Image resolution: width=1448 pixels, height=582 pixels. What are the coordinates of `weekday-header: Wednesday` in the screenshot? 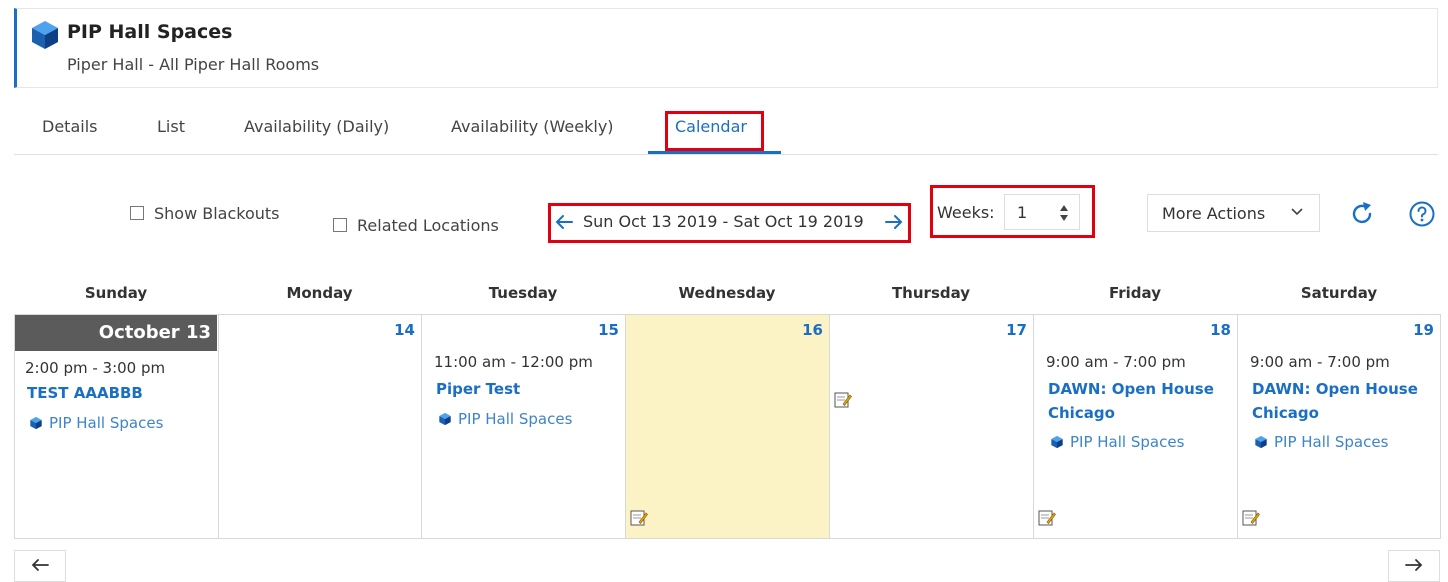 It's located at (727, 293).